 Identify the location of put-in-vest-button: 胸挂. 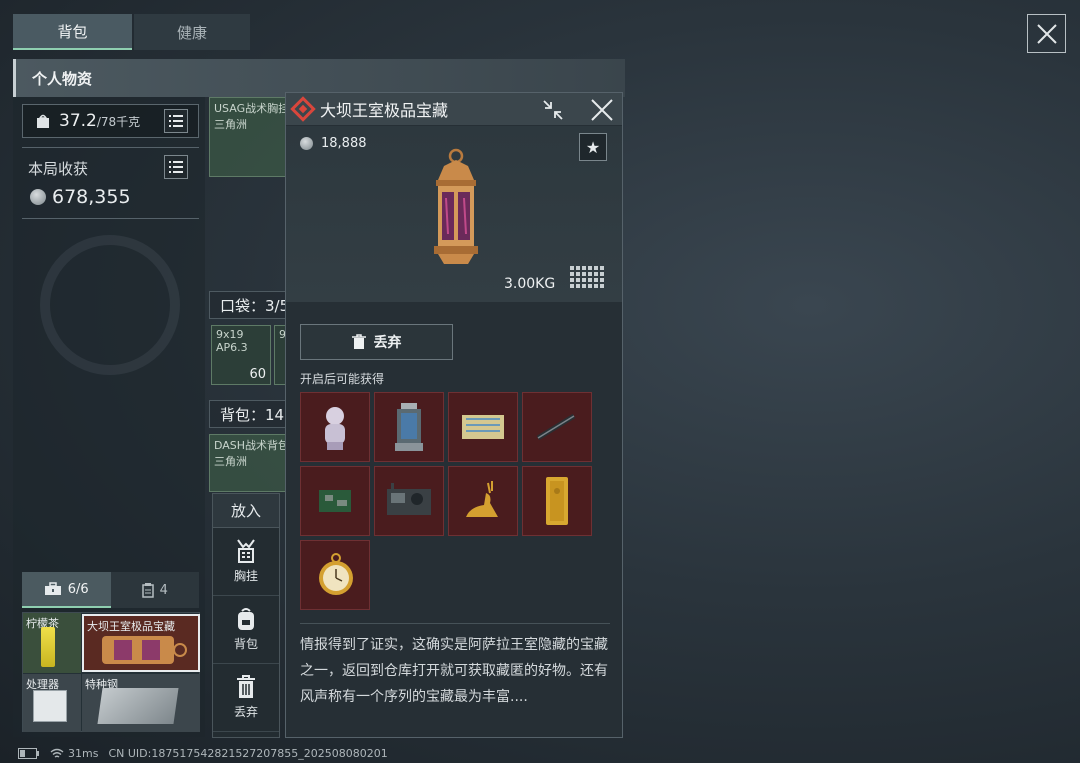
(246, 562).